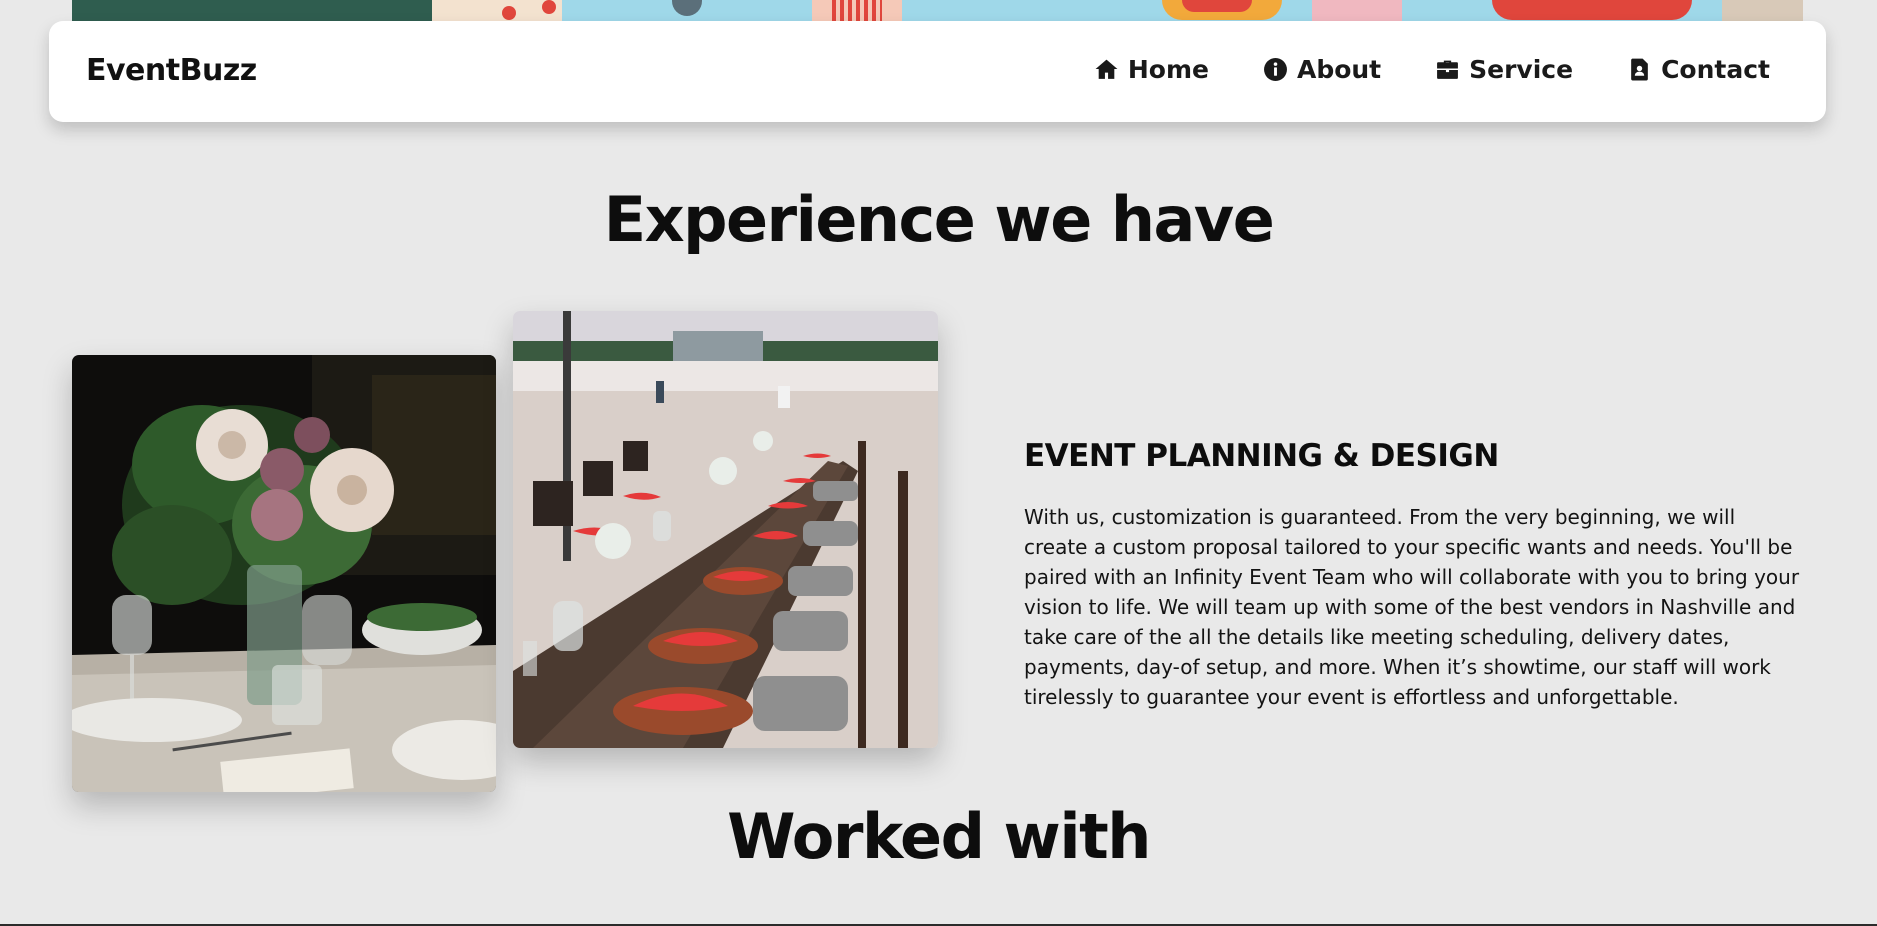 The height and width of the screenshot is (926, 1877). What do you see at coordinates (725, 529) in the screenshot?
I see `photo-beach-table` at bounding box center [725, 529].